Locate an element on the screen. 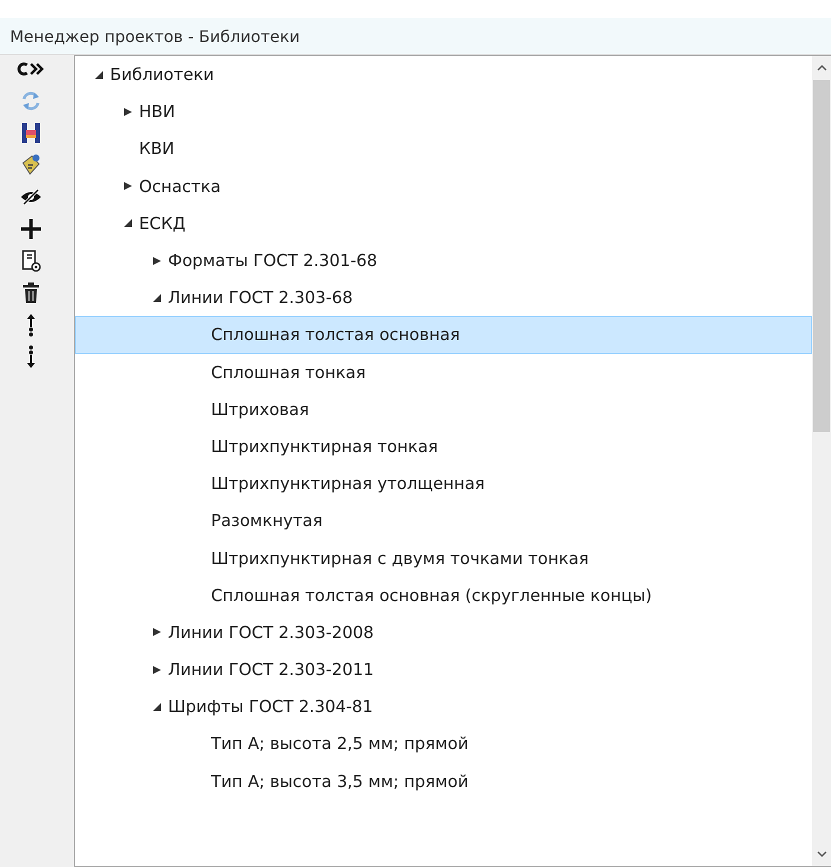  tree-item: Сплошная тонкая is located at coordinates (443, 372).